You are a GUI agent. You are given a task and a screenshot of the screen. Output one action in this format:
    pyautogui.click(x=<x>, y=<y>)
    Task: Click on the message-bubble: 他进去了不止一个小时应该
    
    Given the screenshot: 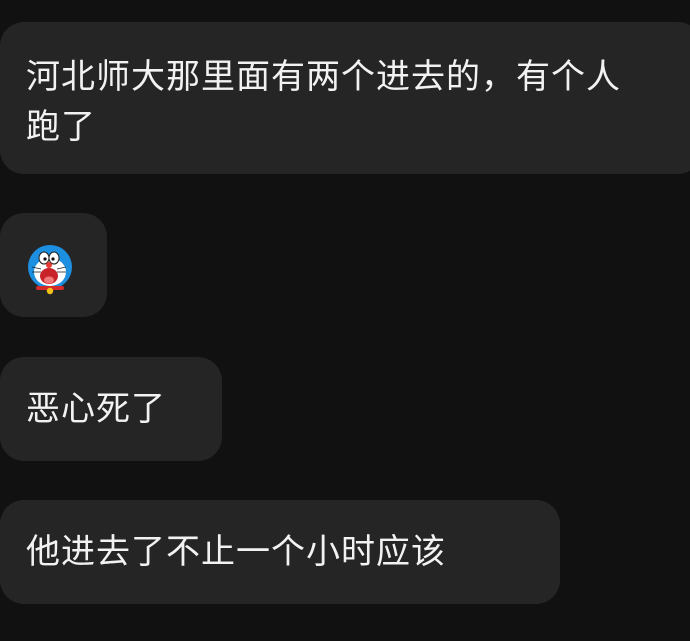 What is the action you would take?
    pyautogui.click(x=280, y=552)
    